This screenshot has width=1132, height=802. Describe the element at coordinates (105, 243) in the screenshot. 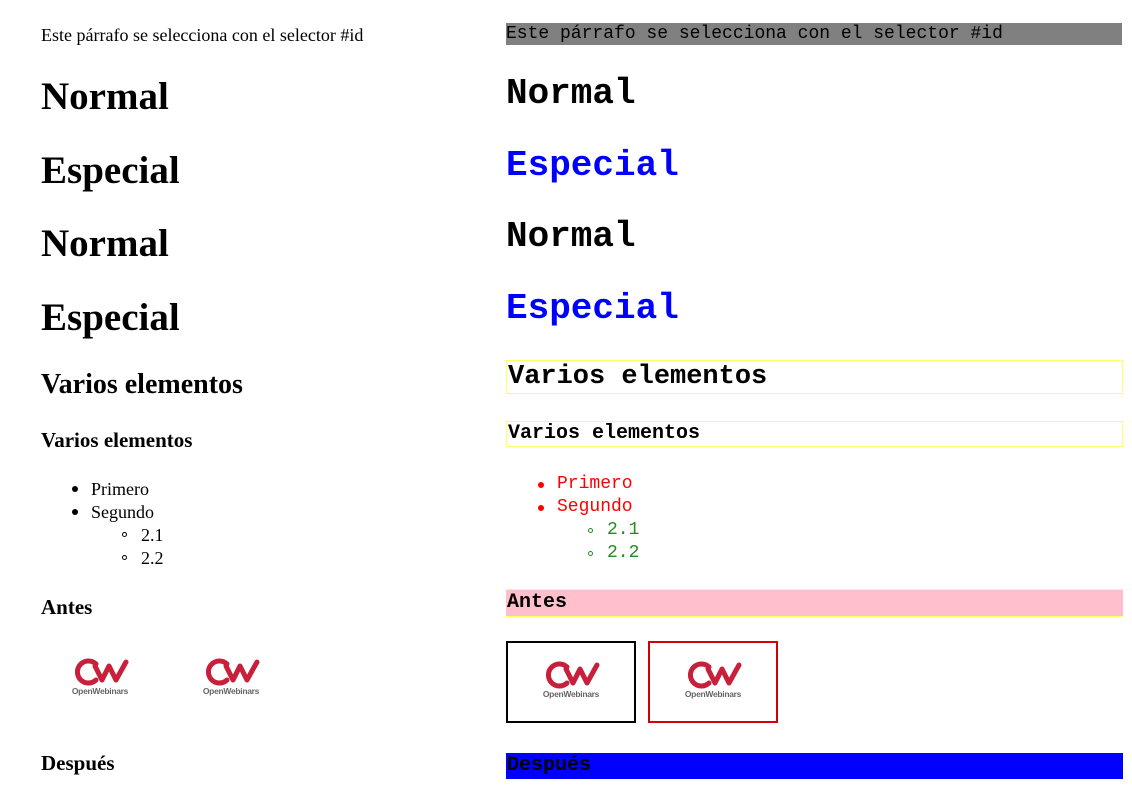

I see `heading-normal-2: Normal` at that location.